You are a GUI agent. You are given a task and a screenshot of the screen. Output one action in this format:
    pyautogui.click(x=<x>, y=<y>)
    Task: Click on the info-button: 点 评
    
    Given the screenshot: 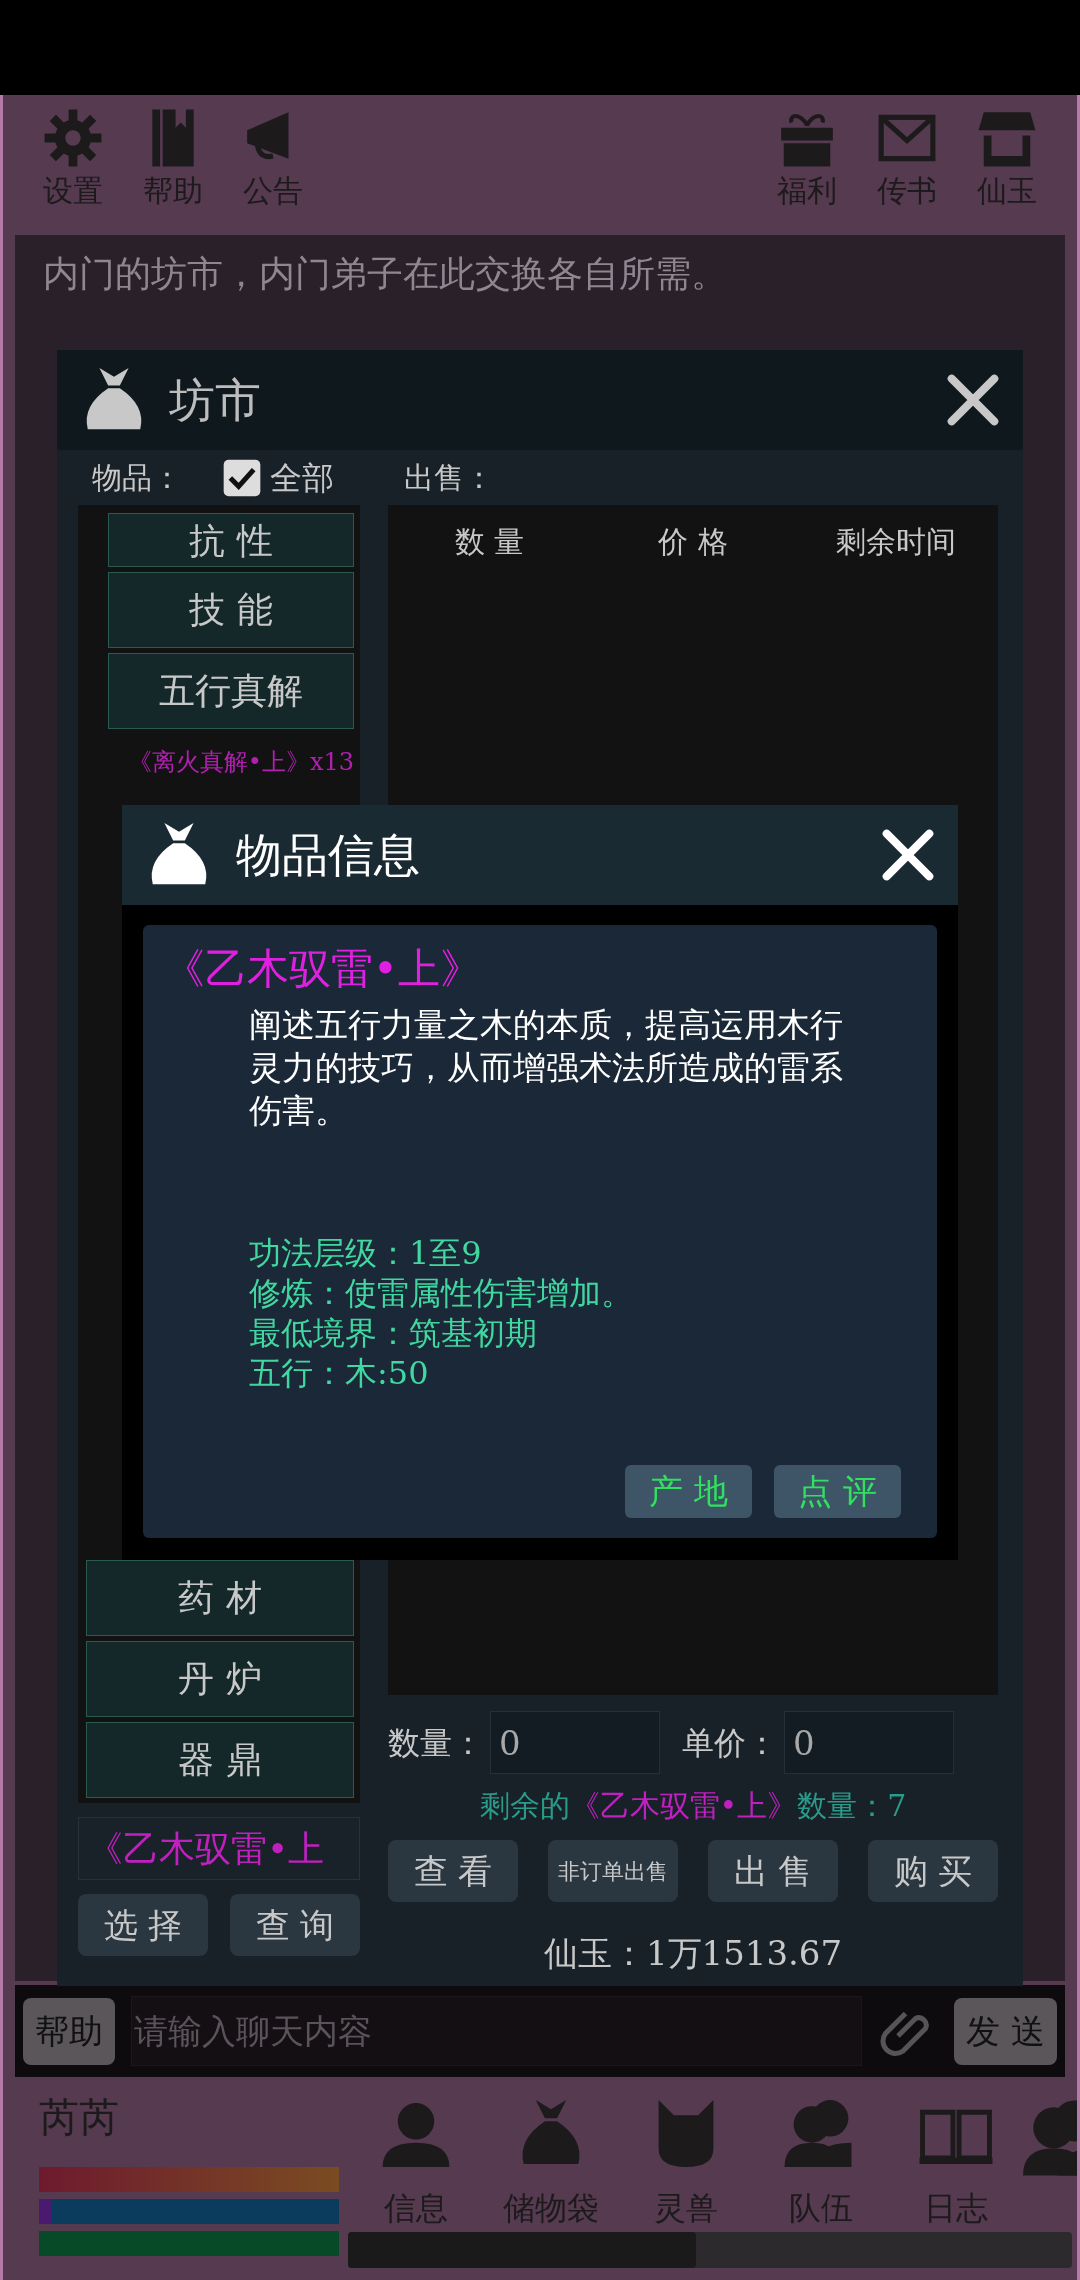 What is the action you would take?
    pyautogui.click(x=837, y=1491)
    